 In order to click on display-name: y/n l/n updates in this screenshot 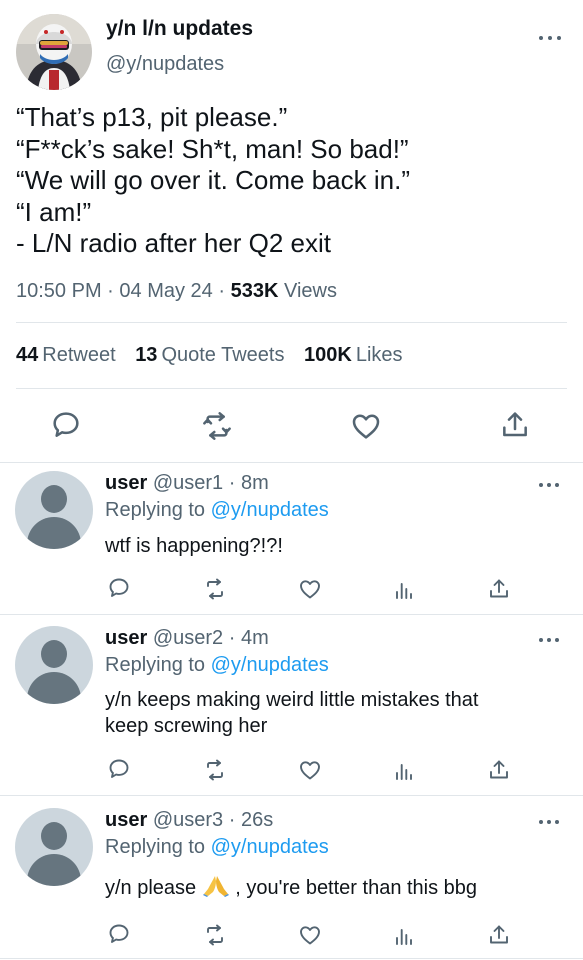, I will do `click(179, 29)`.